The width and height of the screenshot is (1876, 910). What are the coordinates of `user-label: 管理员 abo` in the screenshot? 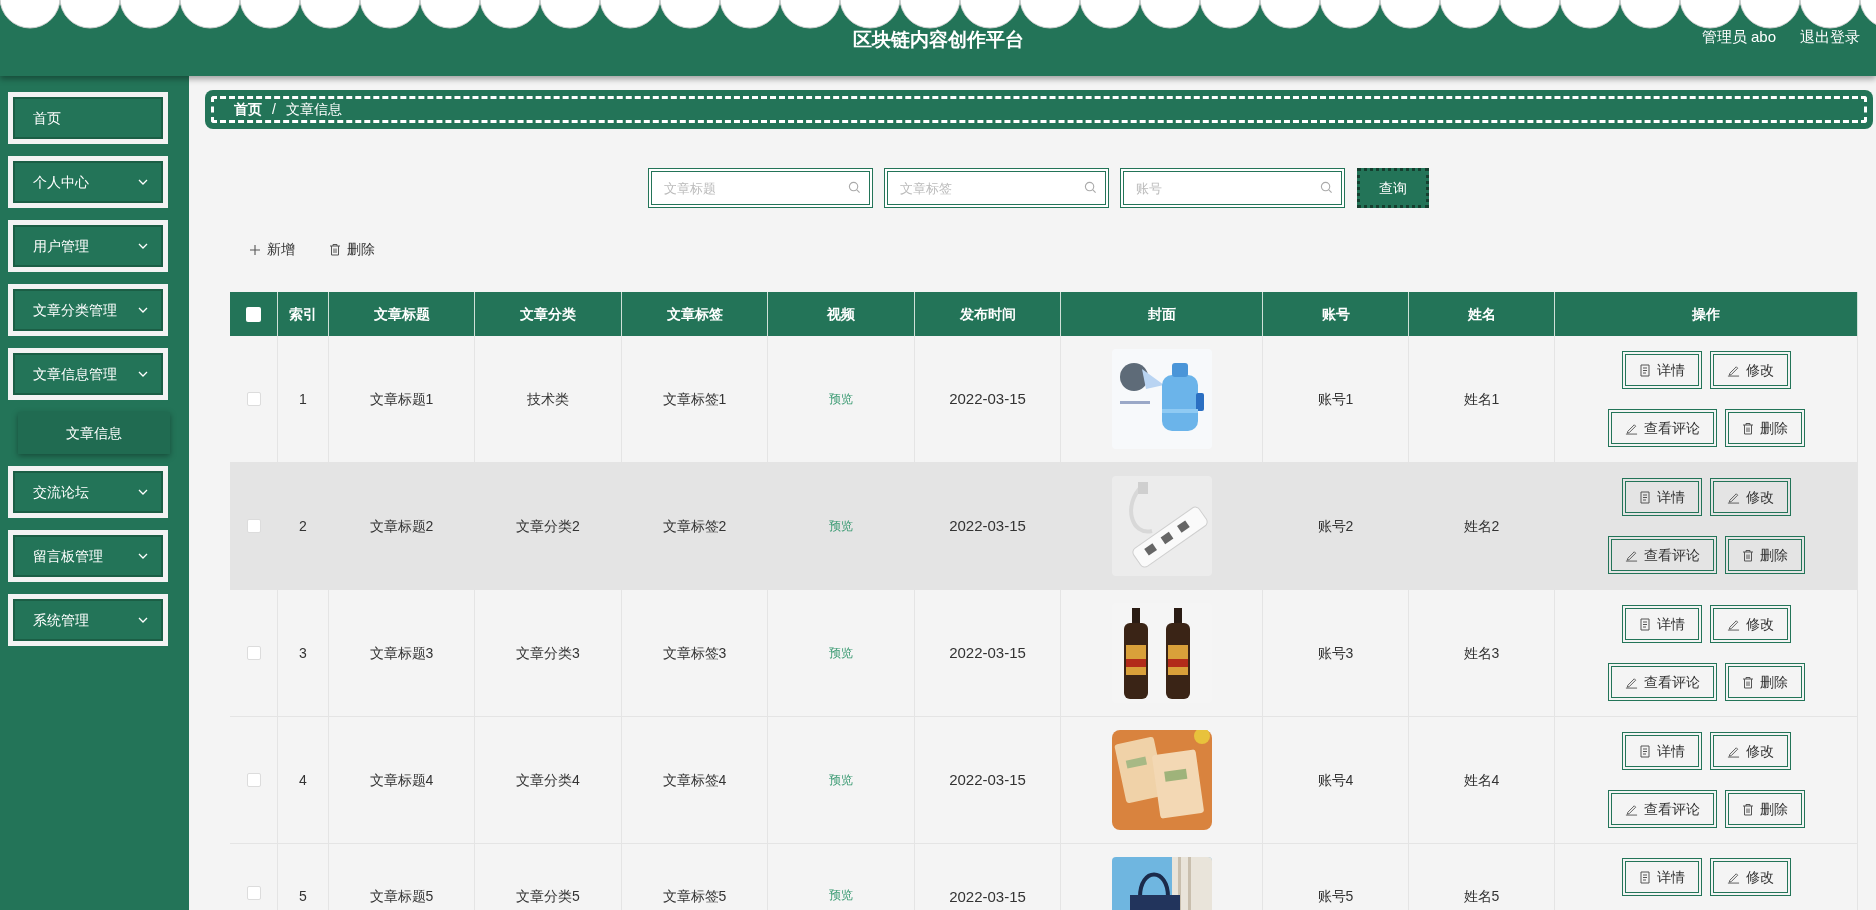 It's located at (1738, 37).